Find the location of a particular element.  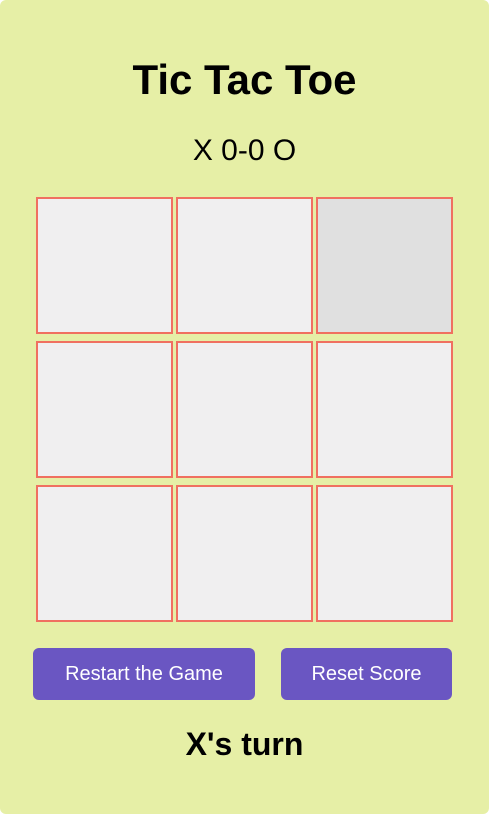

restart-game-button: Restart the Game is located at coordinates (144, 674).